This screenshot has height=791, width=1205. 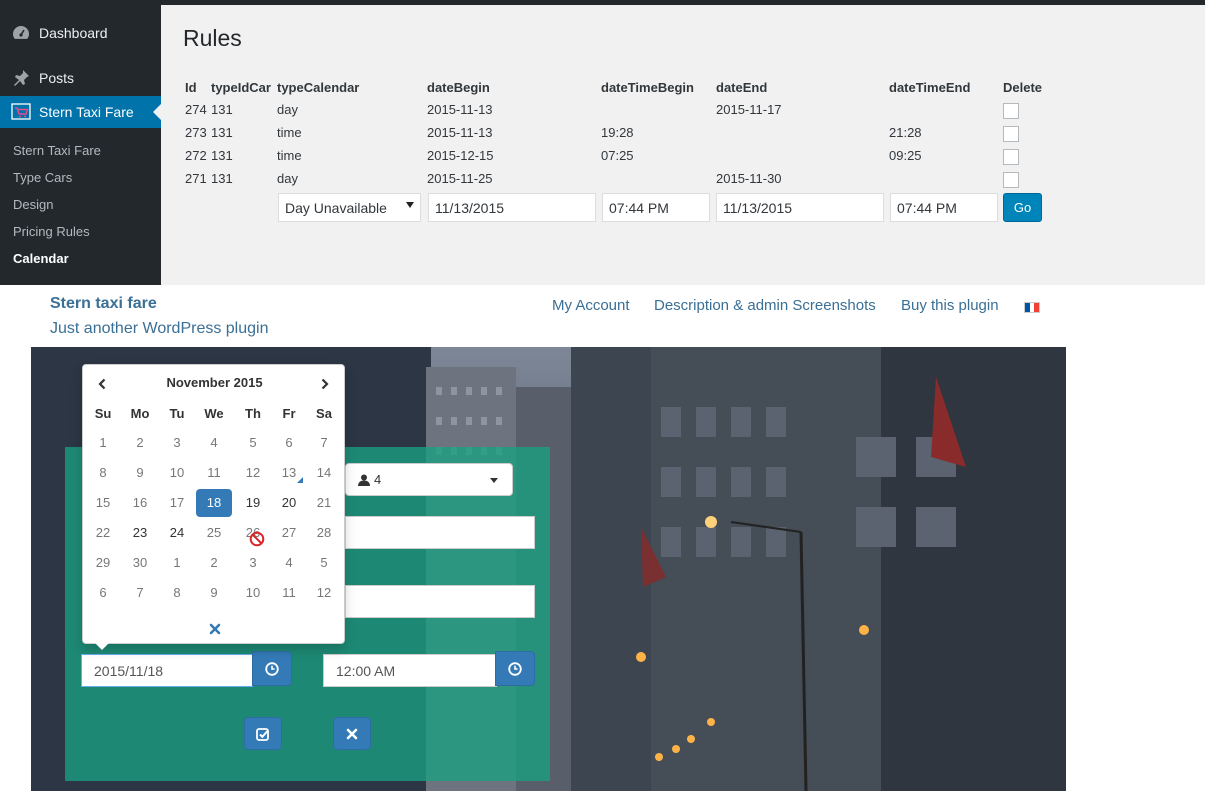 What do you see at coordinates (440, 601) in the screenshot?
I see `address-to-input` at bounding box center [440, 601].